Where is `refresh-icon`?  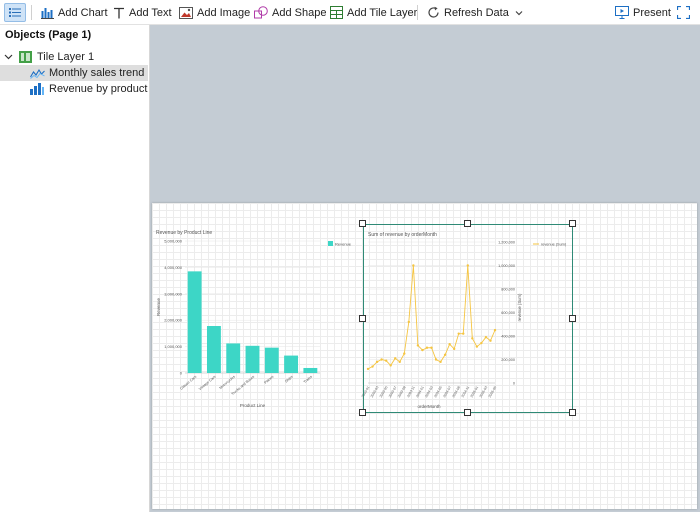 refresh-icon is located at coordinates (433, 12).